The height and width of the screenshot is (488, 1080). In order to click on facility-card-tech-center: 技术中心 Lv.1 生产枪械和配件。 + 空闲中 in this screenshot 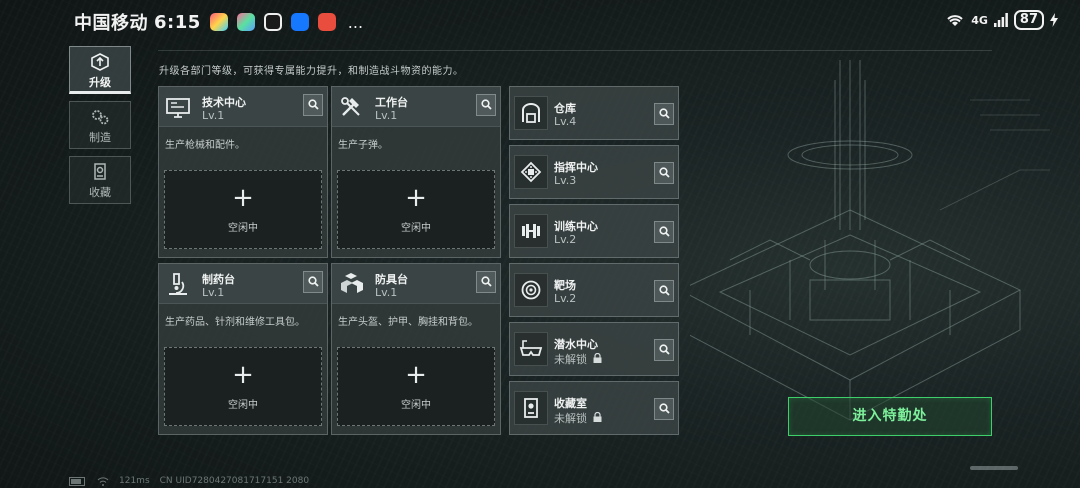, I will do `click(243, 172)`.